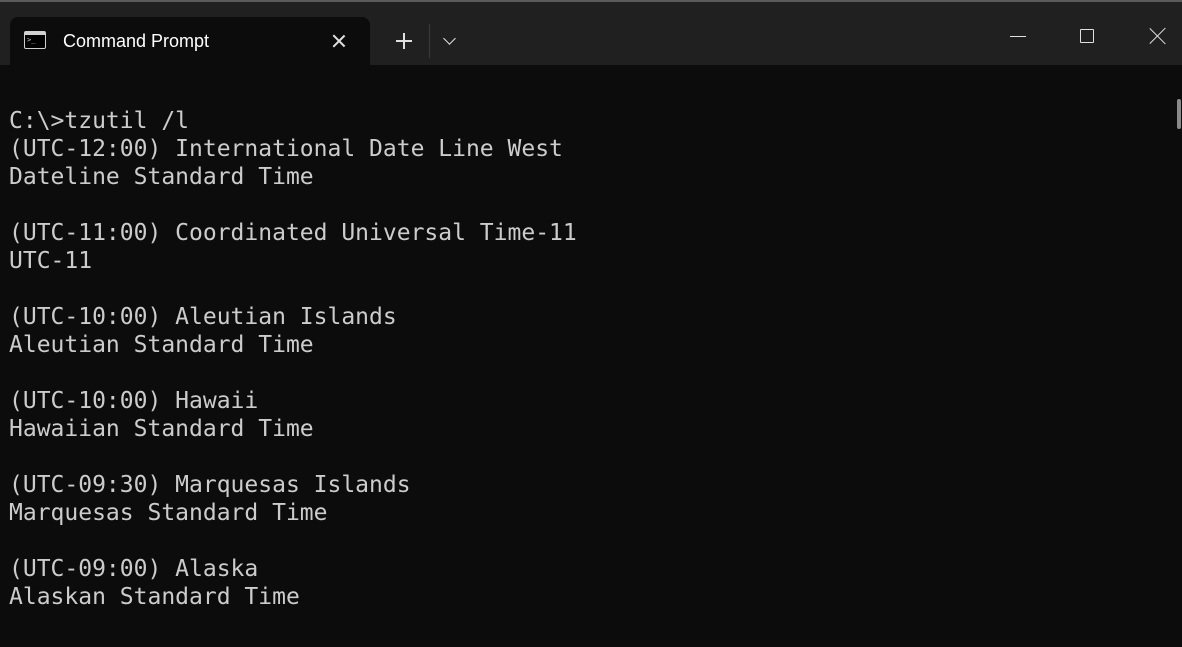 This screenshot has width=1182, height=647. What do you see at coordinates (203, 317) in the screenshot?
I see `output-line: (UTC-10:00) Aleutian Islands` at bounding box center [203, 317].